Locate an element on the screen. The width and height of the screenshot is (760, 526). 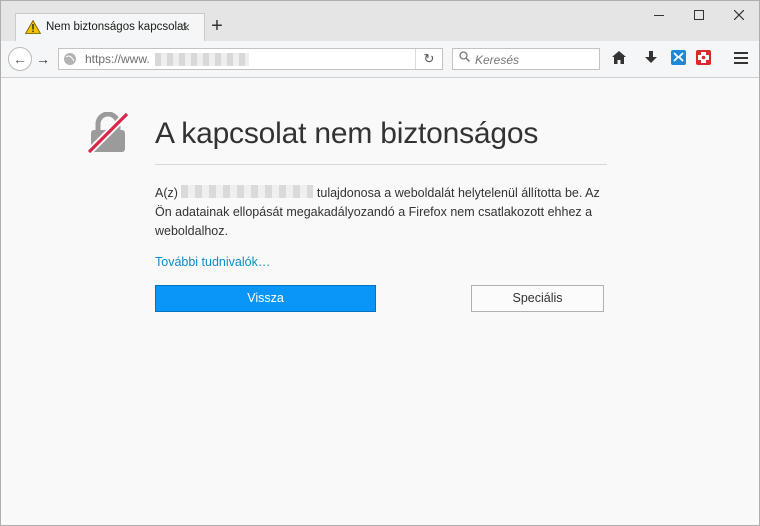
back-button: ← is located at coordinates (20, 59).